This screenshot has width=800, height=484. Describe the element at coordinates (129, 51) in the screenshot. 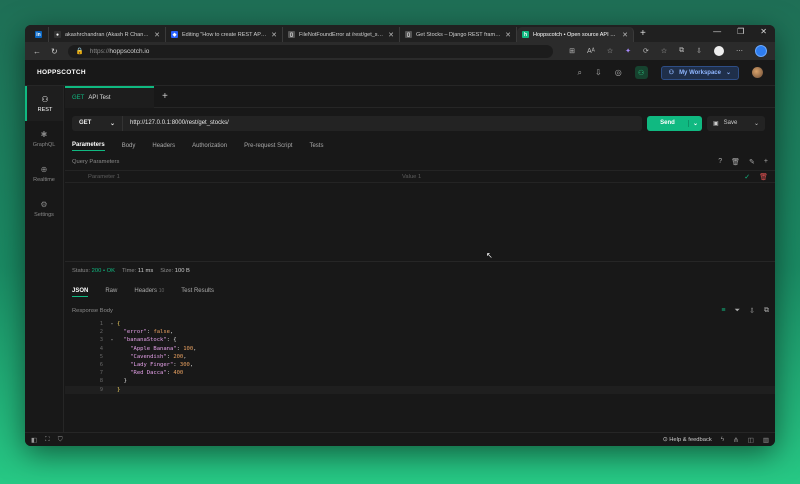

I see `url-host: hoppscotch.io` at that location.